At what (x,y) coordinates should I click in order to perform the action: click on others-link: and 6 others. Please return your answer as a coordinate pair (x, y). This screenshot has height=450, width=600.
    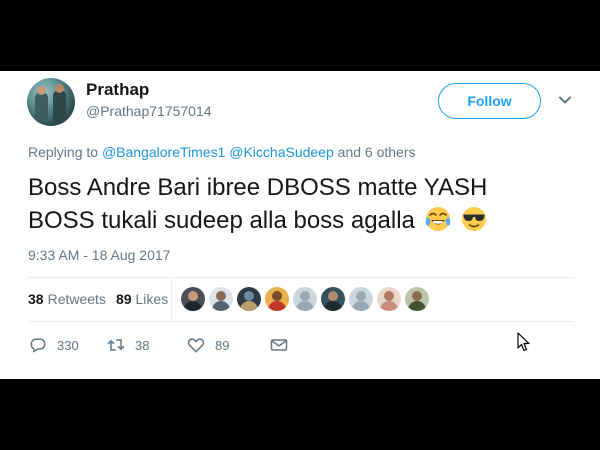
    Looking at the image, I should click on (377, 152).